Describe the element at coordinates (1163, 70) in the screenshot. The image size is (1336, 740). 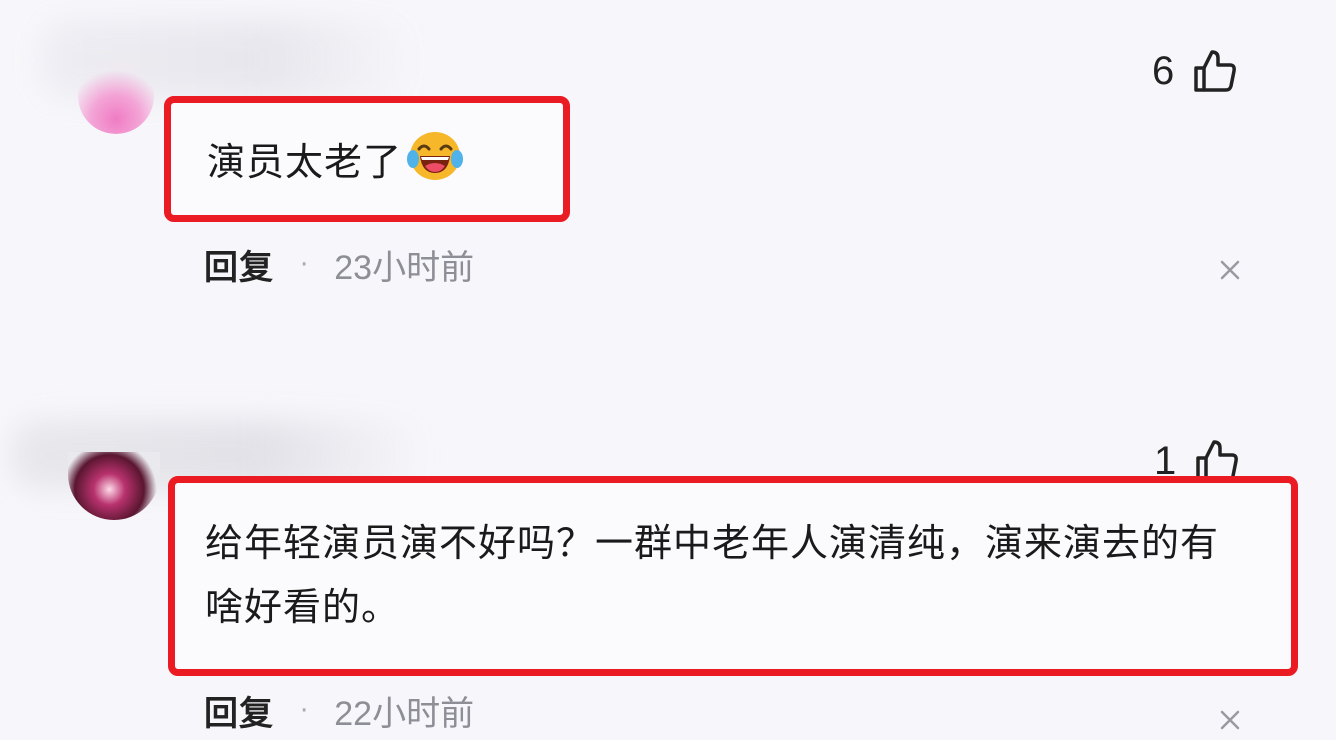
I see `like-count: 6` at that location.